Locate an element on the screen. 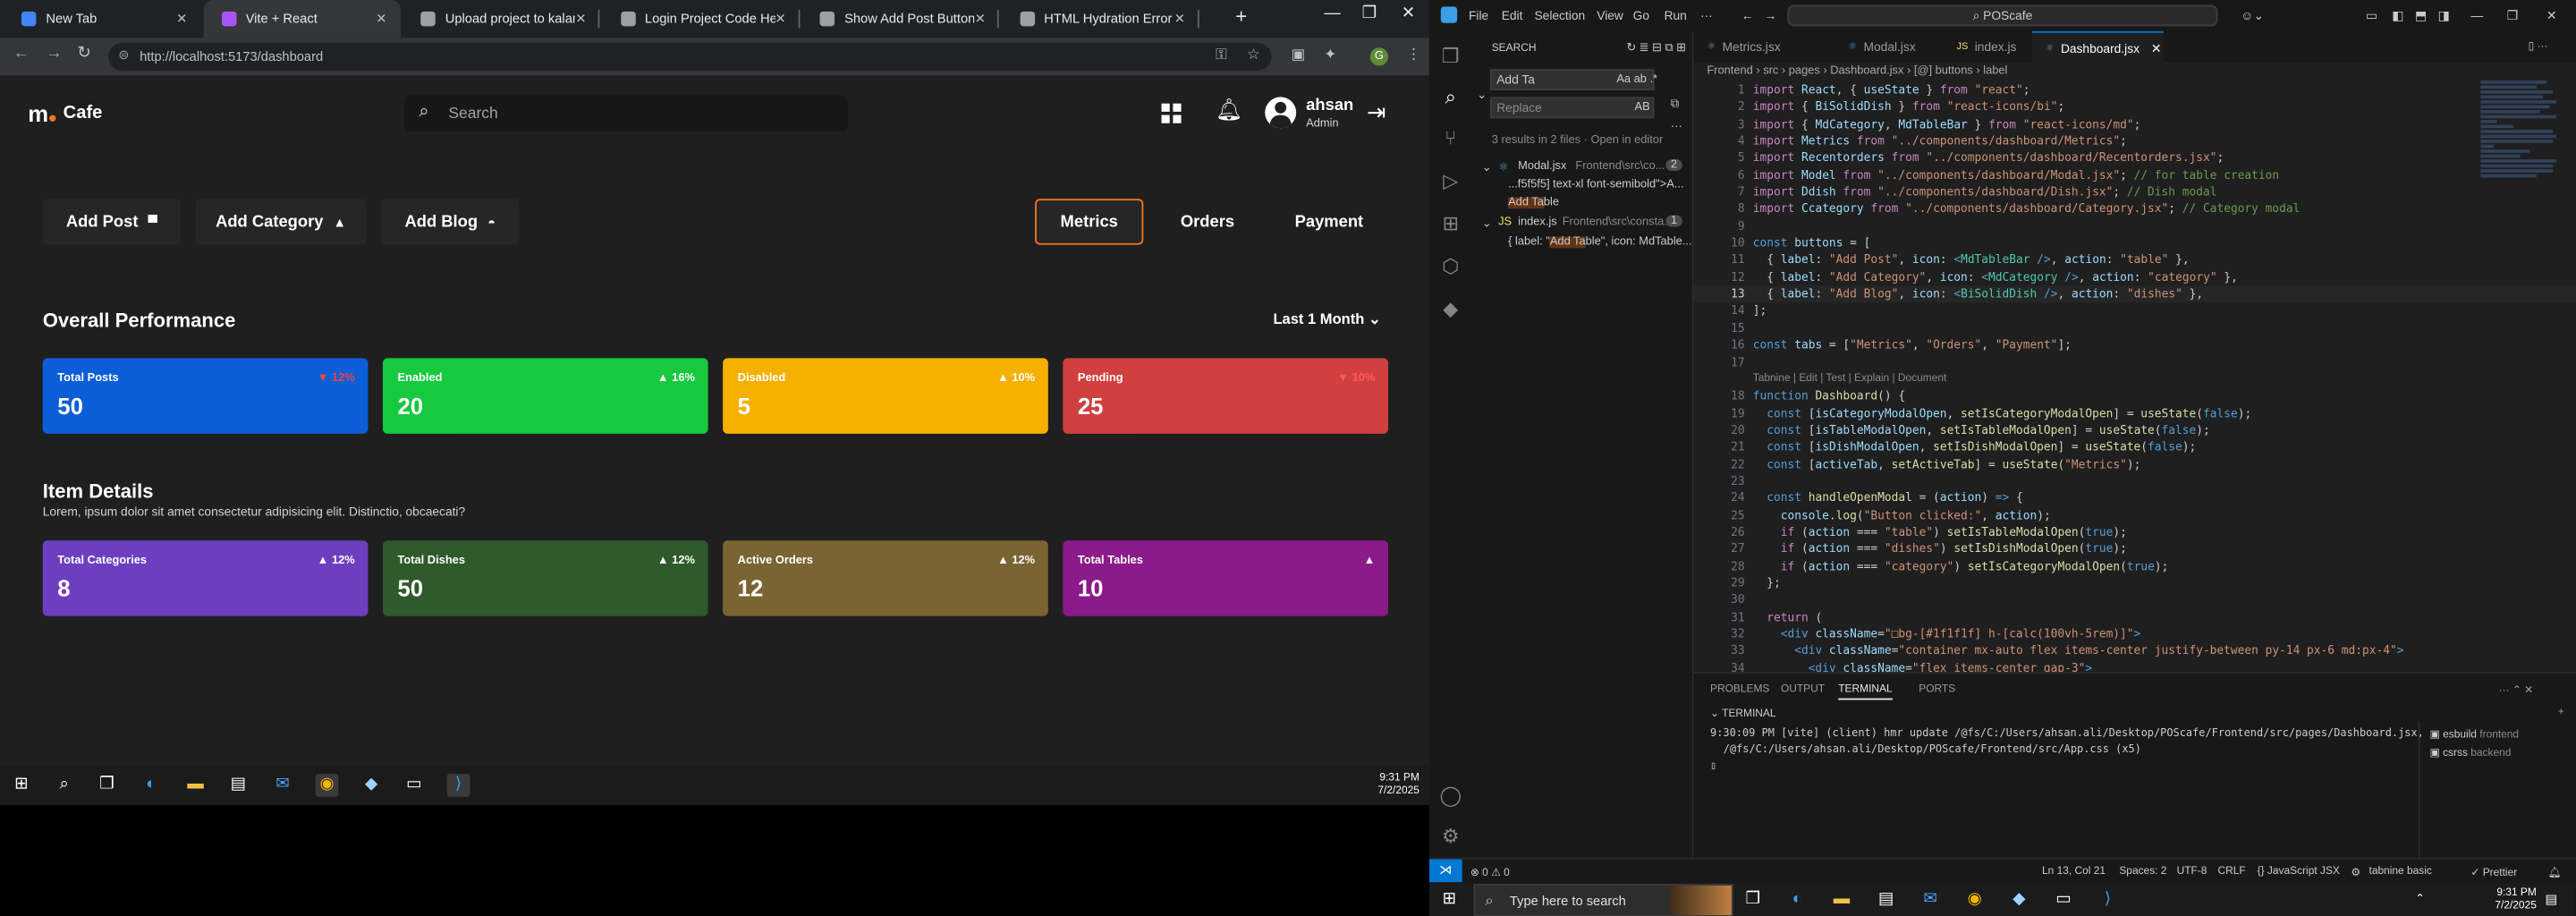  stat-card-enabled: Enabled 20 ▲ 16% is located at coordinates (545, 396).